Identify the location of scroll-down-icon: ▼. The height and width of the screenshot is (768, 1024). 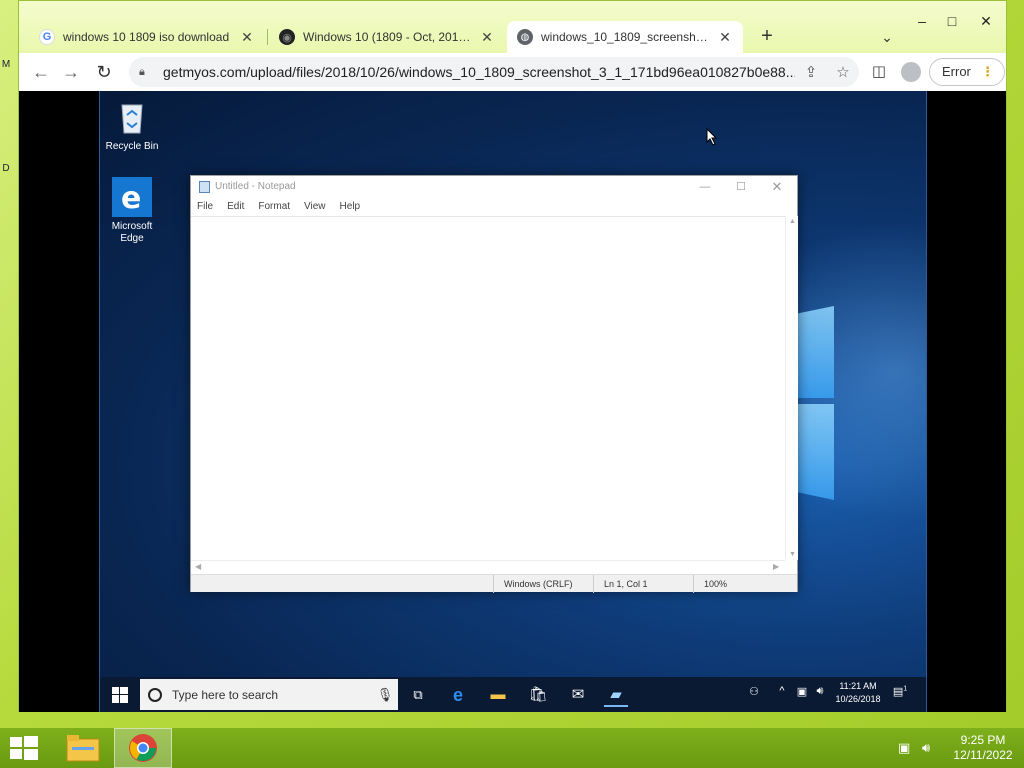
(792, 554).